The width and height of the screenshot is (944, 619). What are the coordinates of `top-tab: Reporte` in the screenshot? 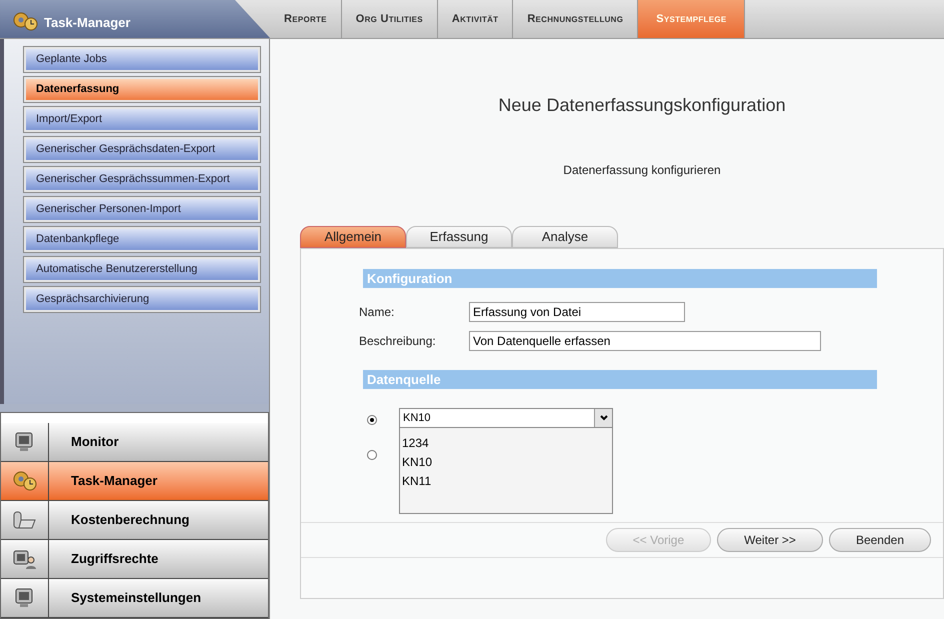 It's located at (306, 19).